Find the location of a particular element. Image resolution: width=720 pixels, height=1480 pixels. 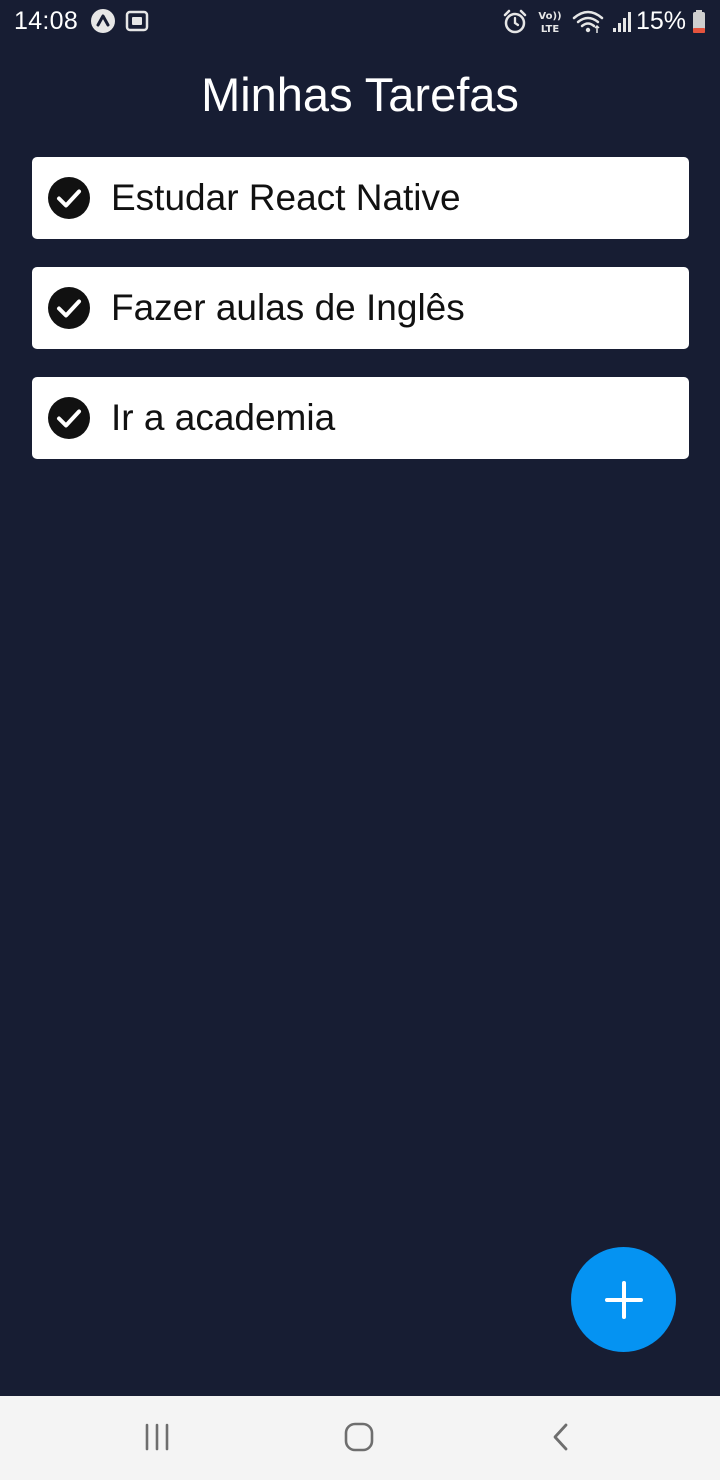

home-icon is located at coordinates (359, 1437).